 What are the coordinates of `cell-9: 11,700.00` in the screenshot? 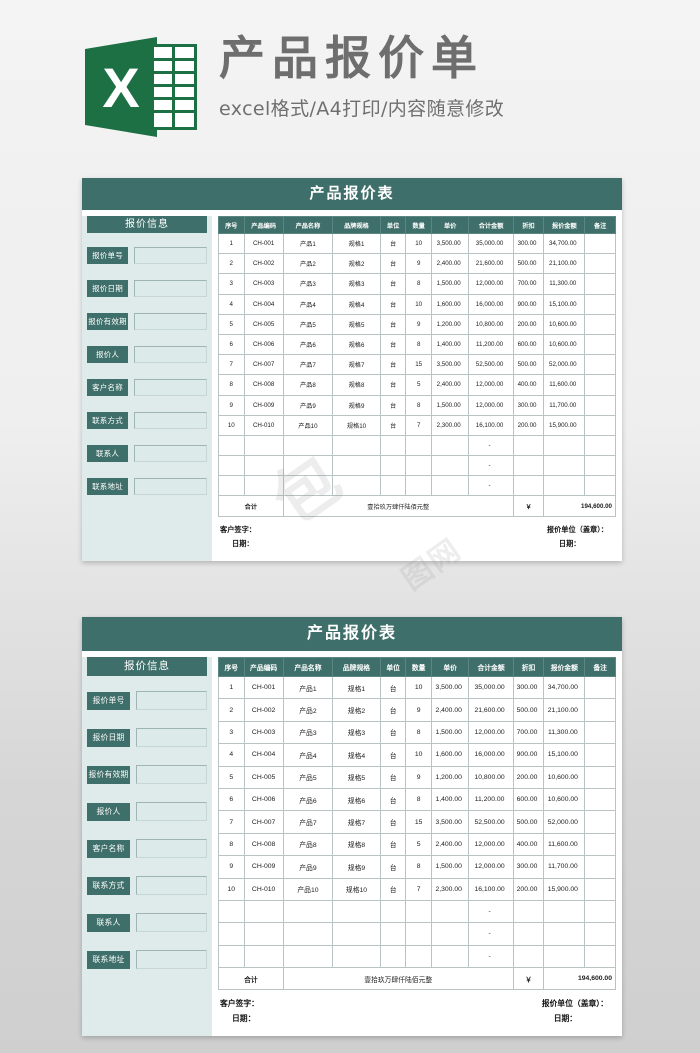 It's located at (564, 405).